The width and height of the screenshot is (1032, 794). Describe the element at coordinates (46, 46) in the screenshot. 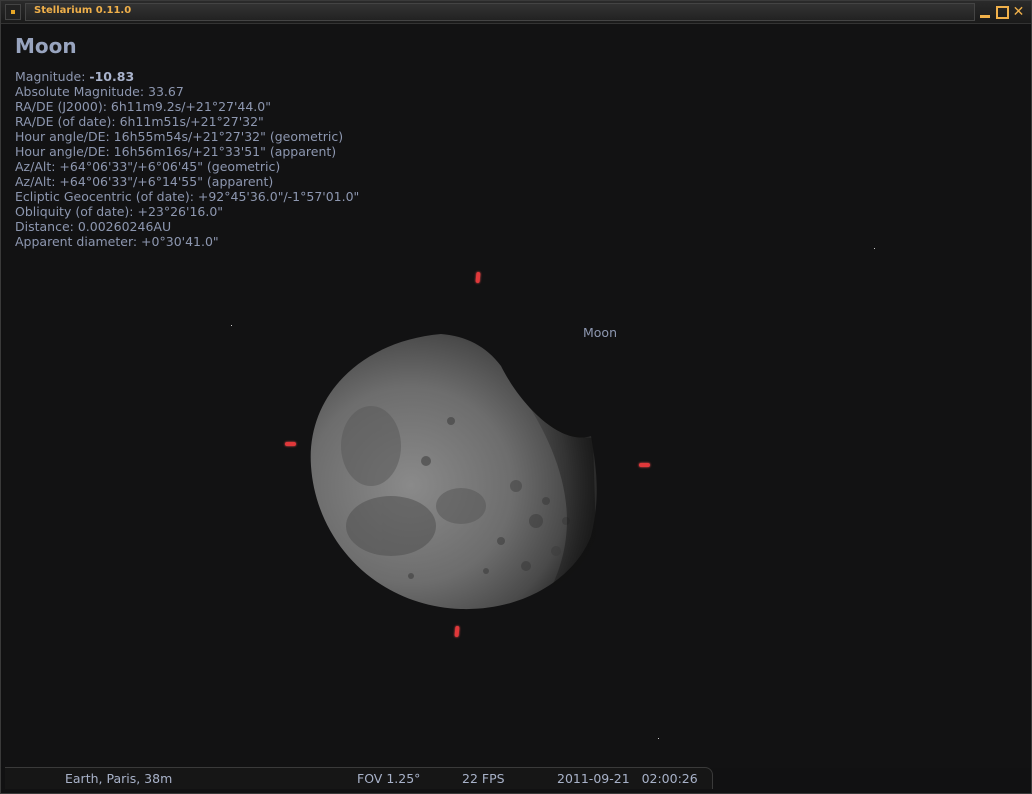

I see `object-name: Moon` at that location.